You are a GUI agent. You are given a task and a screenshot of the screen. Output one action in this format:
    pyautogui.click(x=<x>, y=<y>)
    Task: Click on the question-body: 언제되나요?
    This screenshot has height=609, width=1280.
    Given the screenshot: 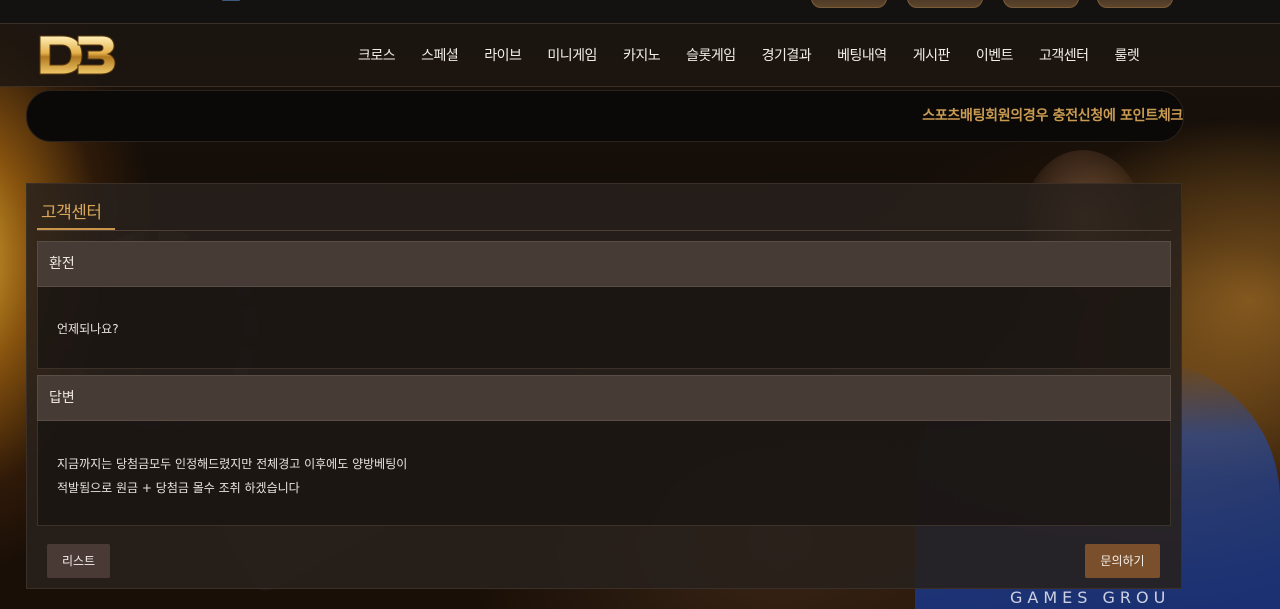 What is the action you would take?
    pyautogui.click(x=604, y=328)
    